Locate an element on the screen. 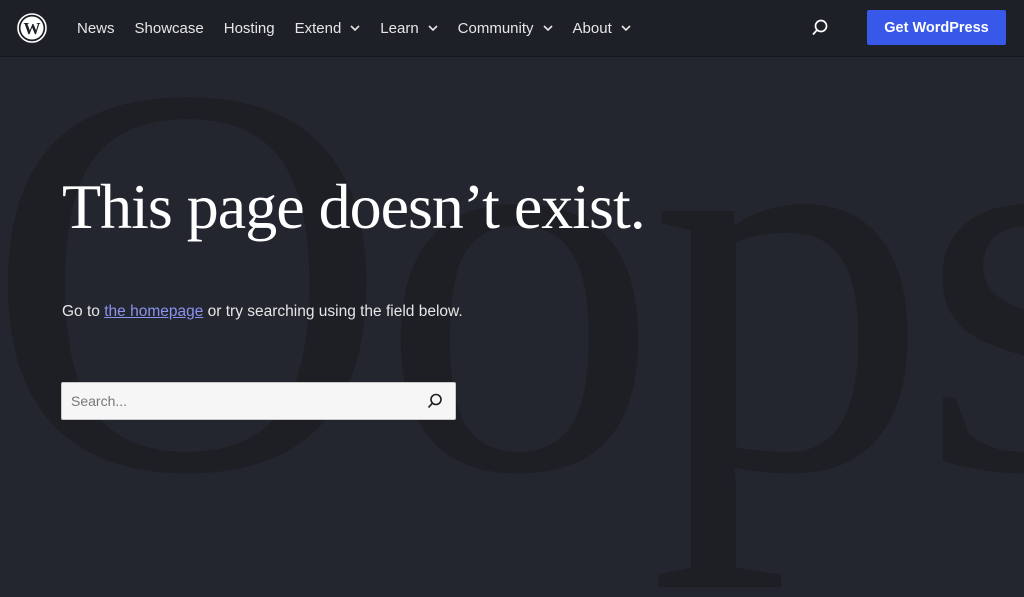  nav-item-hosting: Hosting is located at coordinates (249, 28).